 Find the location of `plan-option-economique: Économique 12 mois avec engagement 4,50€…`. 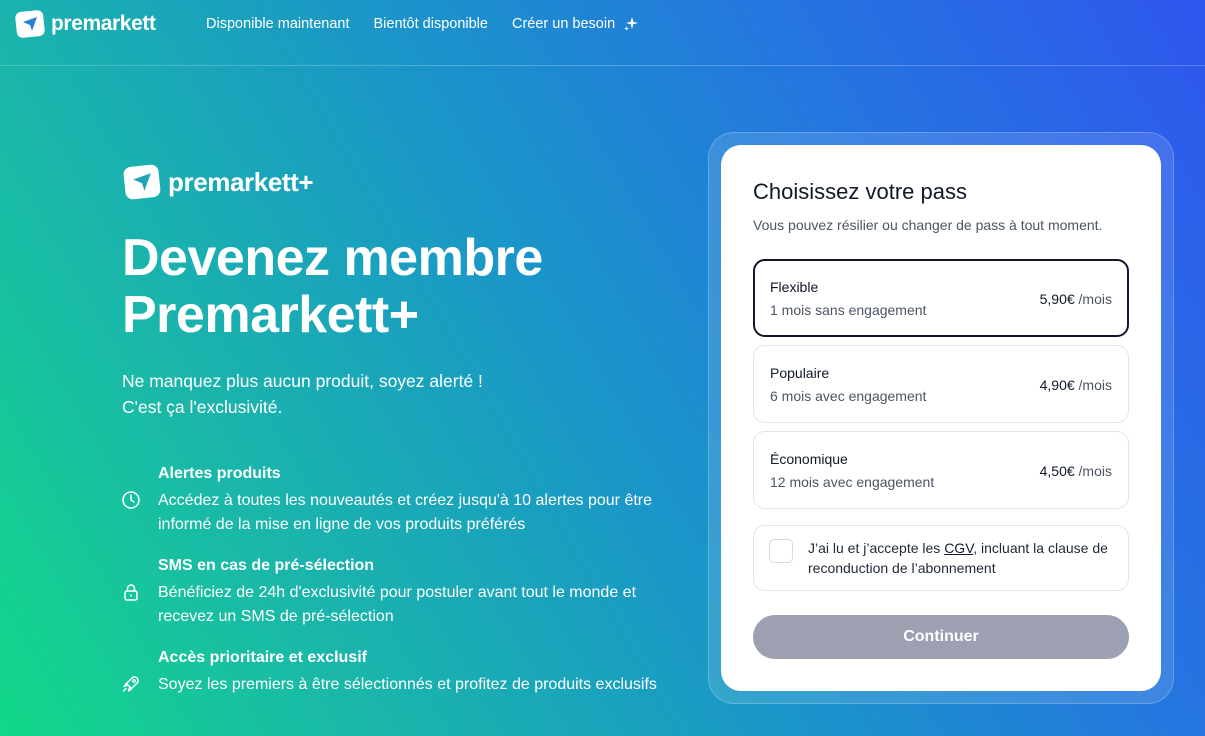

plan-option-economique: Économique 12 mois avec engagement 4,50€… is located at coordinates (941, 470).